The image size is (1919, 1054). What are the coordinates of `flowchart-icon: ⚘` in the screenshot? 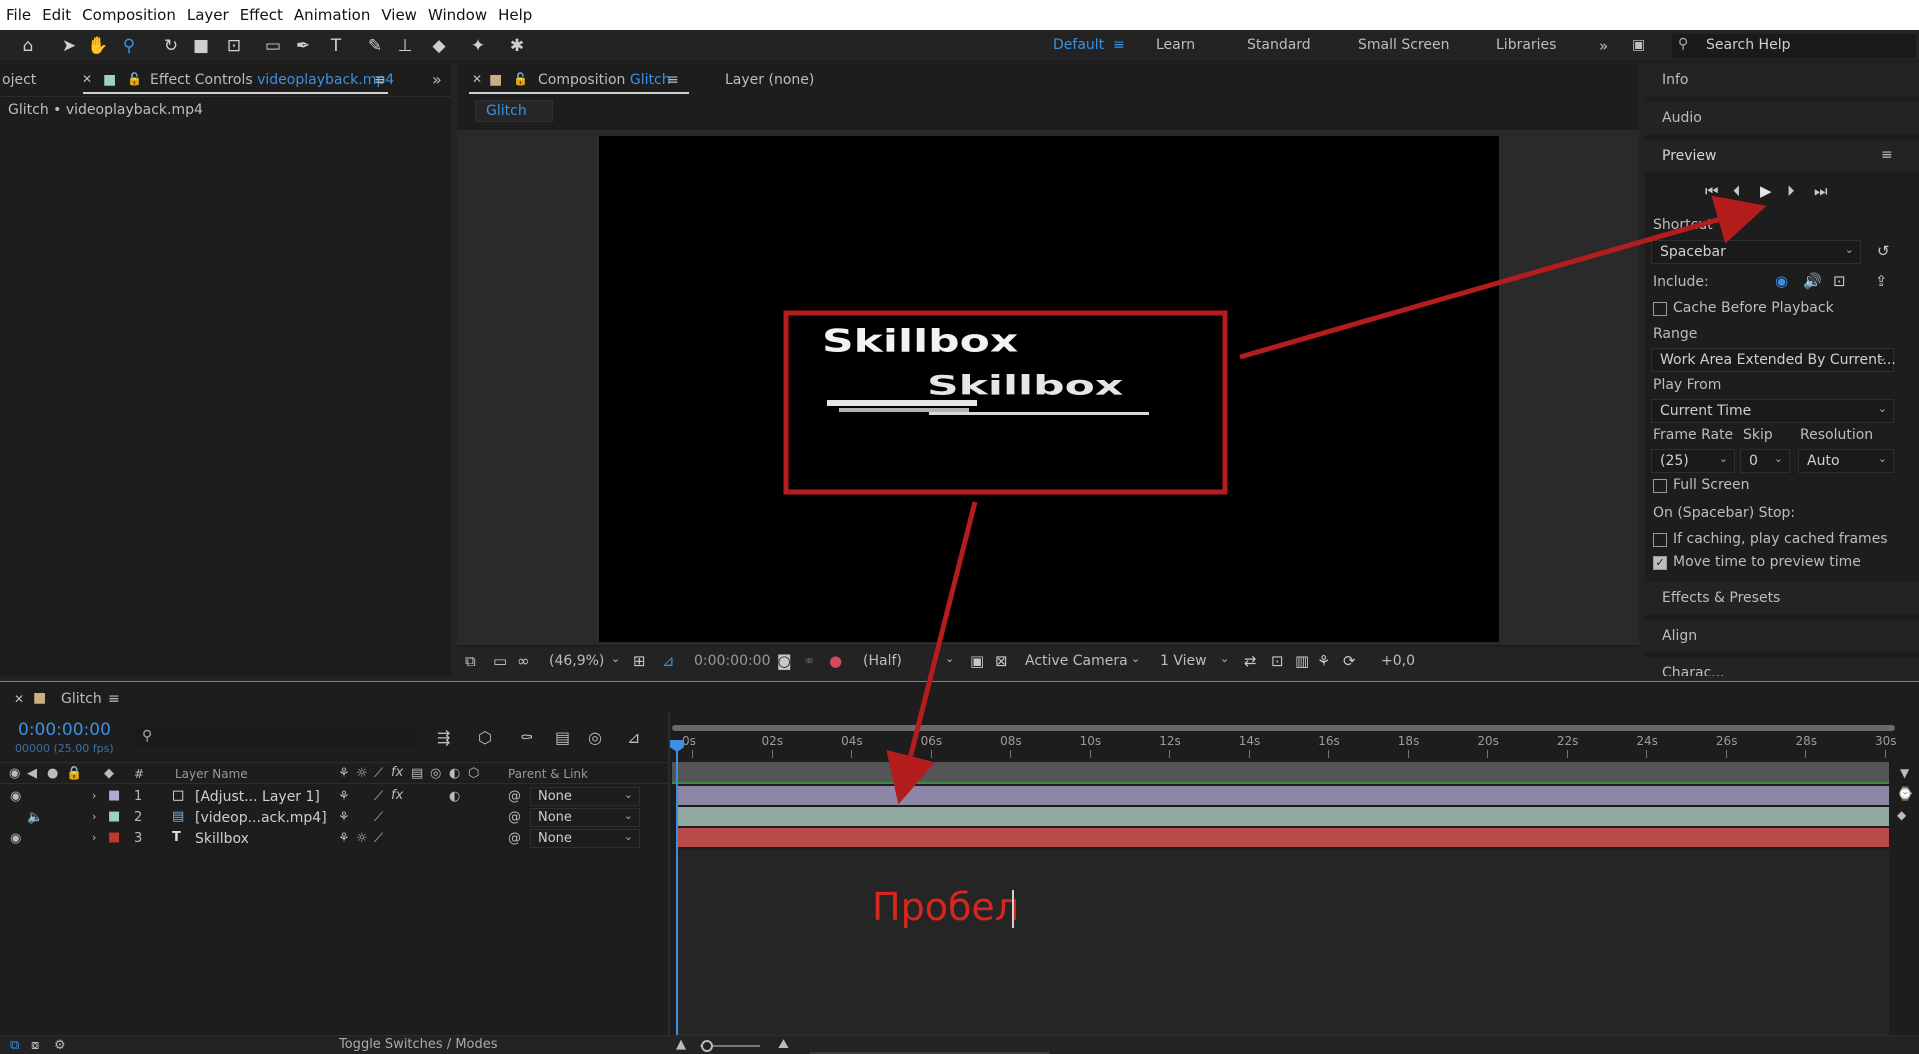 It's located at (1323, 661).